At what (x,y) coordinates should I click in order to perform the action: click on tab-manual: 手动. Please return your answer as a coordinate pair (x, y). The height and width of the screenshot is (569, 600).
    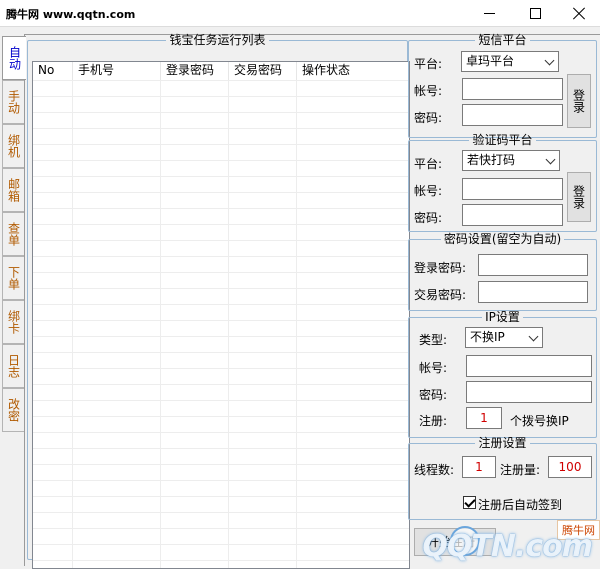
    Looking at the image, I should click on (13, 102).